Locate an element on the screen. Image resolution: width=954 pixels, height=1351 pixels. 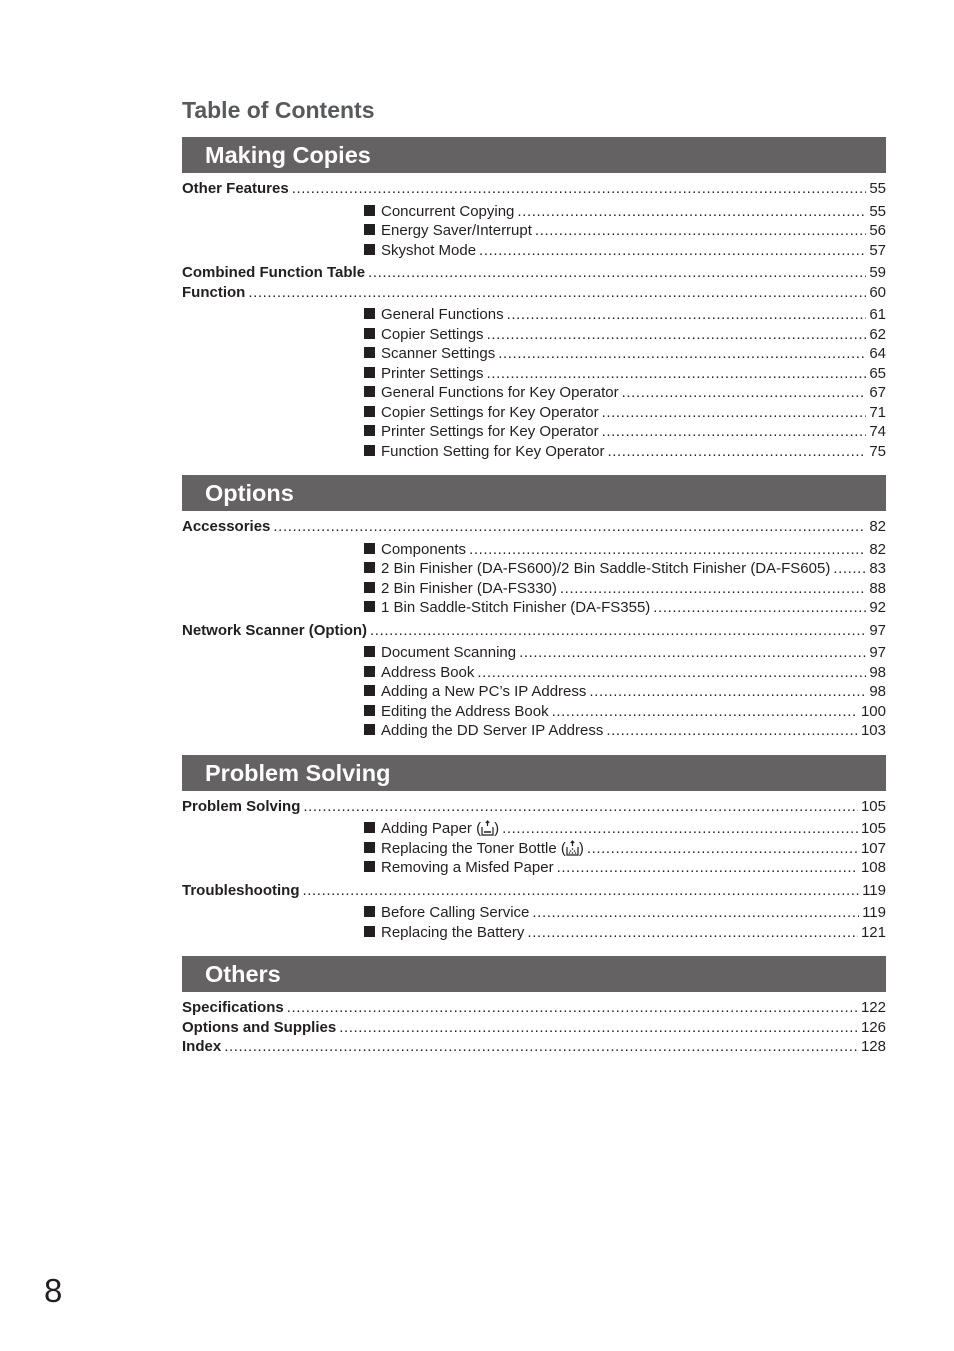
toc-subentry-before-calling-service: Before Calling Service 119 is located at coordinates (534, 913).